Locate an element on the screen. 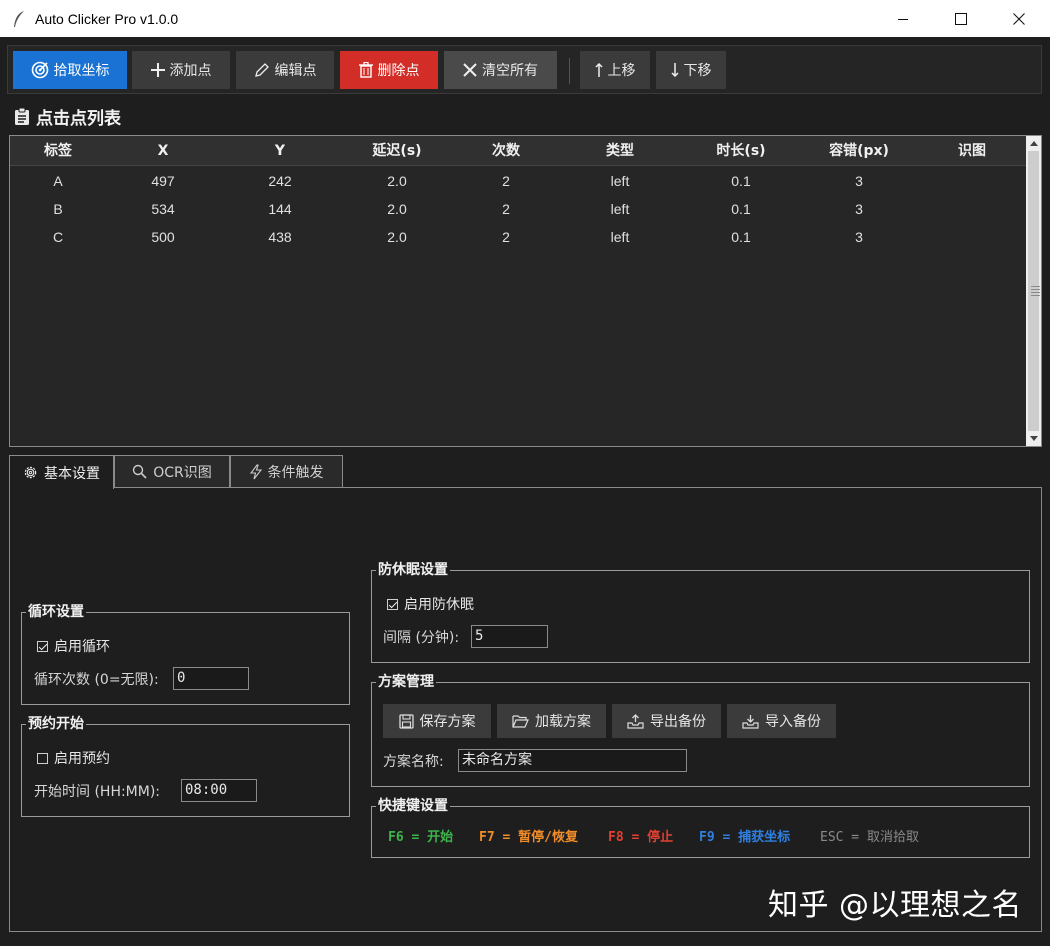 The height and width of the screenshot is (946, 1050). column-header-count: 次数 is located at coordinates (506, 151).